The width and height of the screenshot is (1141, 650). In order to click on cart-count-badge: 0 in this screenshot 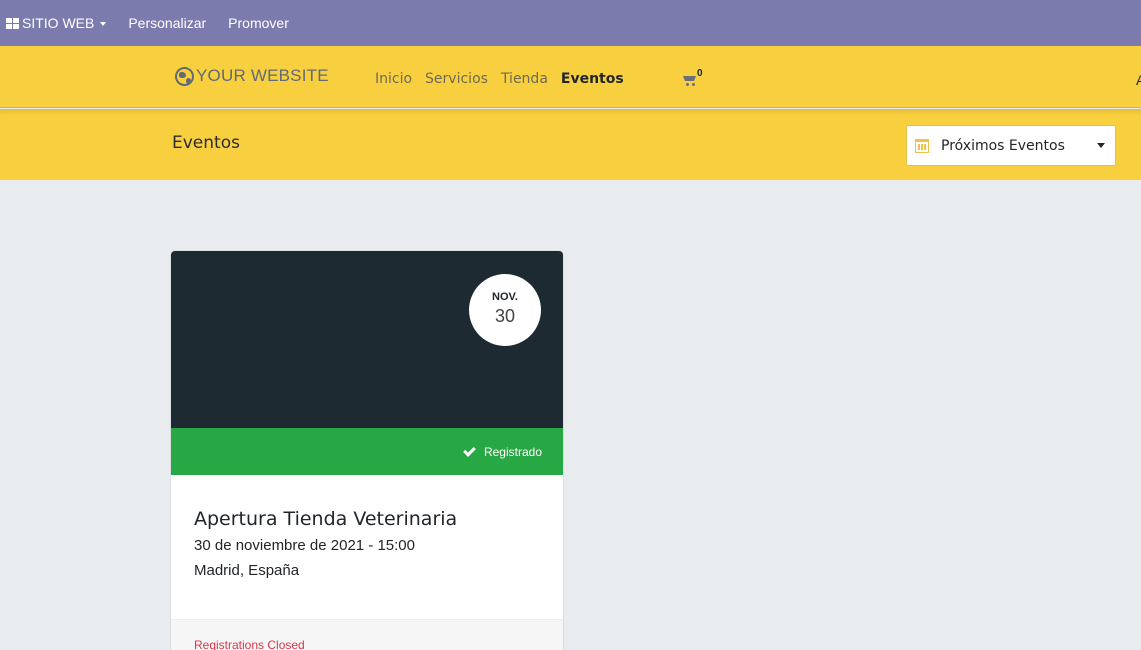, I will do `click(700, 73)`.